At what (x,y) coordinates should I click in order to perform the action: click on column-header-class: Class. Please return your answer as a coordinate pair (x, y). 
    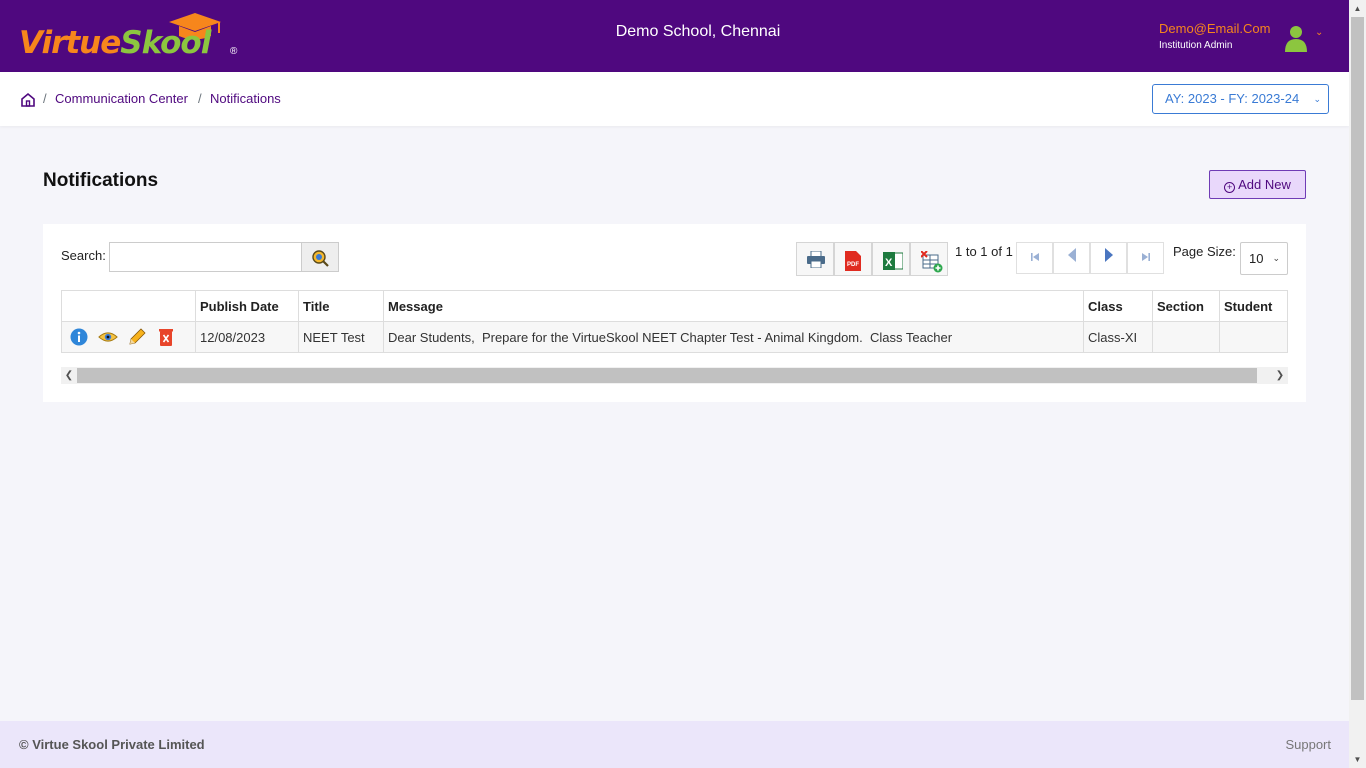
    Looking at the image, I should click on (1118, 306).